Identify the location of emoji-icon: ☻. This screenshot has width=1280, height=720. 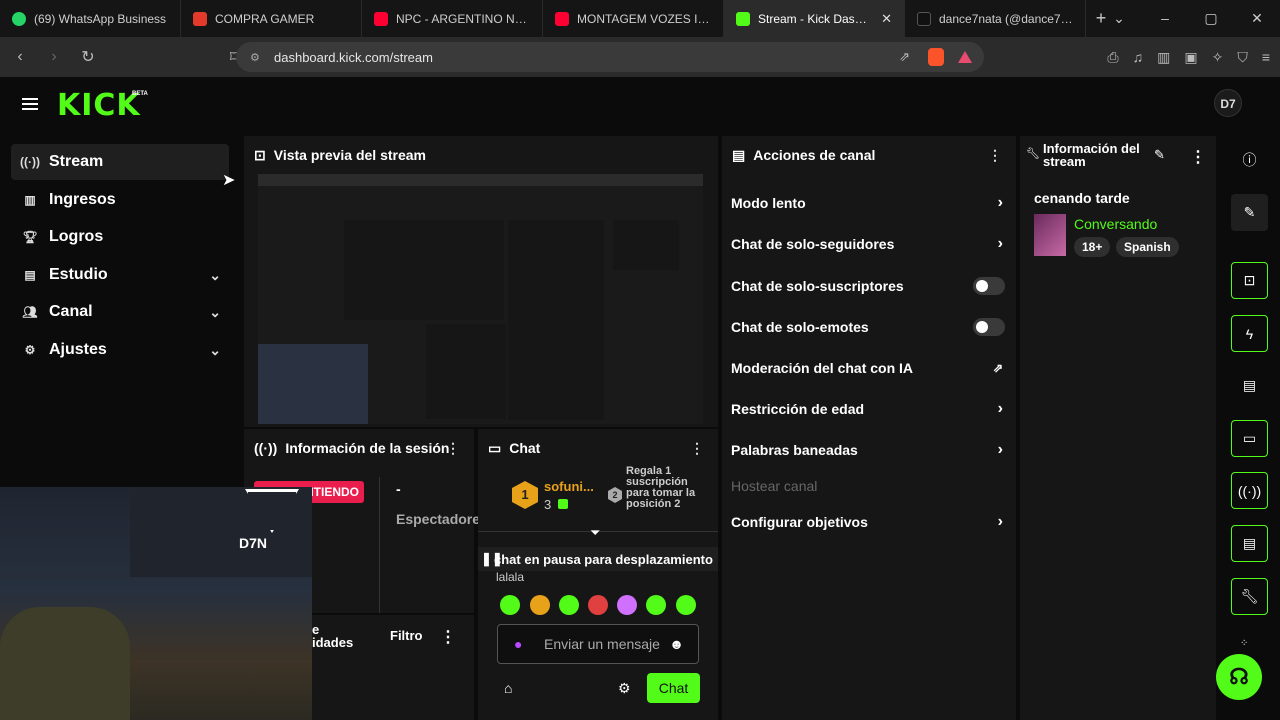
(676, 644).